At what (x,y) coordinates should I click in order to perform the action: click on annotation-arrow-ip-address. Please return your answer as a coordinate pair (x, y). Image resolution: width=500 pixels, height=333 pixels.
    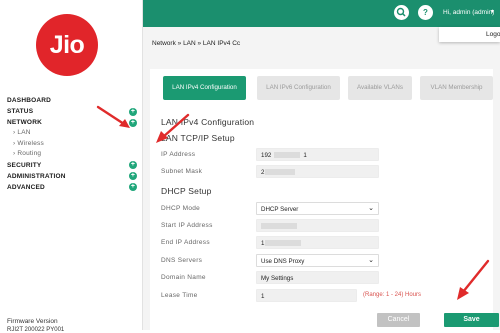
    Looking at the image, I should click on (173, 128).